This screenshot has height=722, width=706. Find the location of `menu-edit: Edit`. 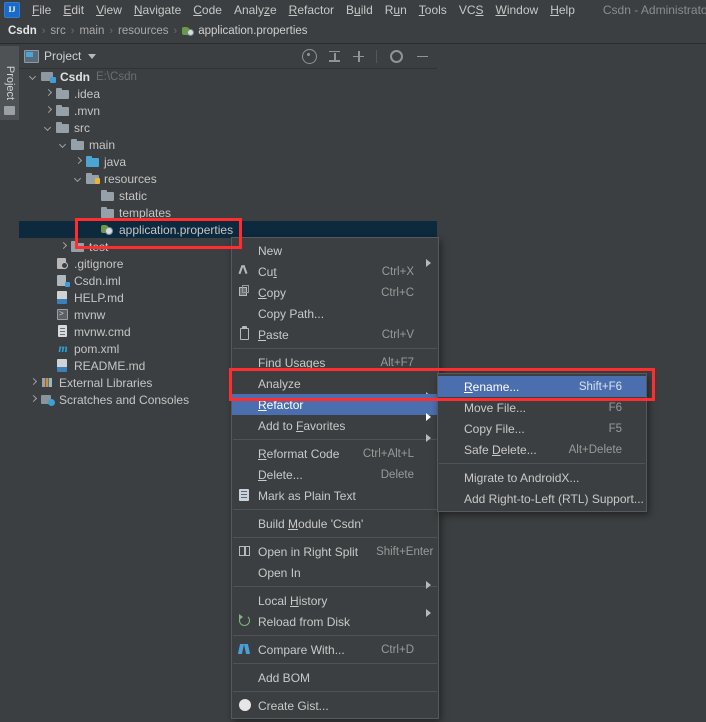

menu-edit: Edit is located at coordinates (73, 10).